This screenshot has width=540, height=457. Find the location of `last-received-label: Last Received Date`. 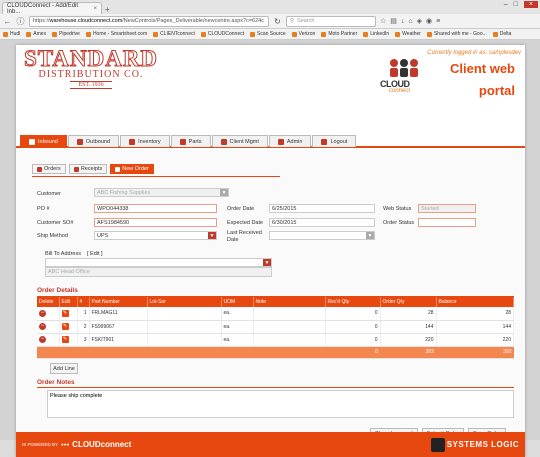

last-received-label: Last Received Date is located at coordinates (244, 236).